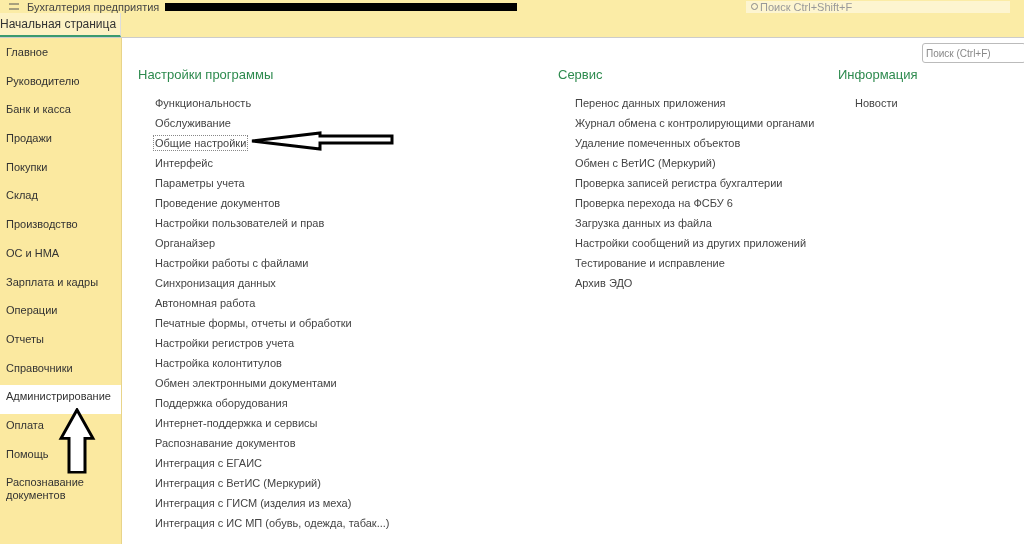  What do you see at coordinates (650, 263) in the screenshot?
I see `settings-link: Тестирование и исправление` at bounding box center [650, 263].